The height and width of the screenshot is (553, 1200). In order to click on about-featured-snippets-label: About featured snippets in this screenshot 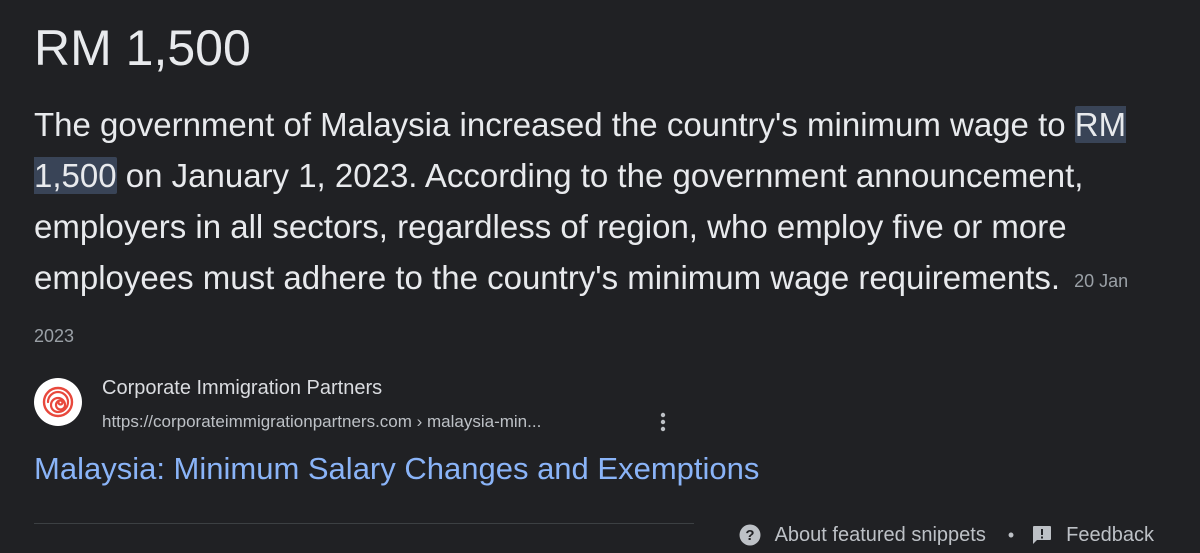, I will do `click(880, 534)`.